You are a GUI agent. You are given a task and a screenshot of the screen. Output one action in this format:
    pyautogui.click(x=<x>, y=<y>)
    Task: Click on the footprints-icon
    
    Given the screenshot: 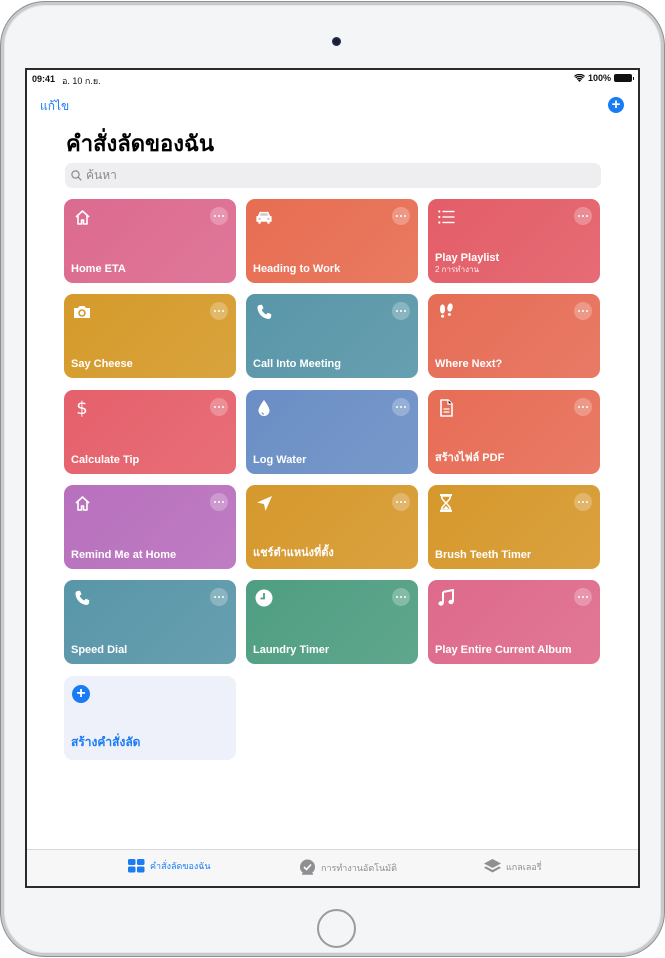 What is the action you would take?
    pyautogui.click(x=446, y=312)
    